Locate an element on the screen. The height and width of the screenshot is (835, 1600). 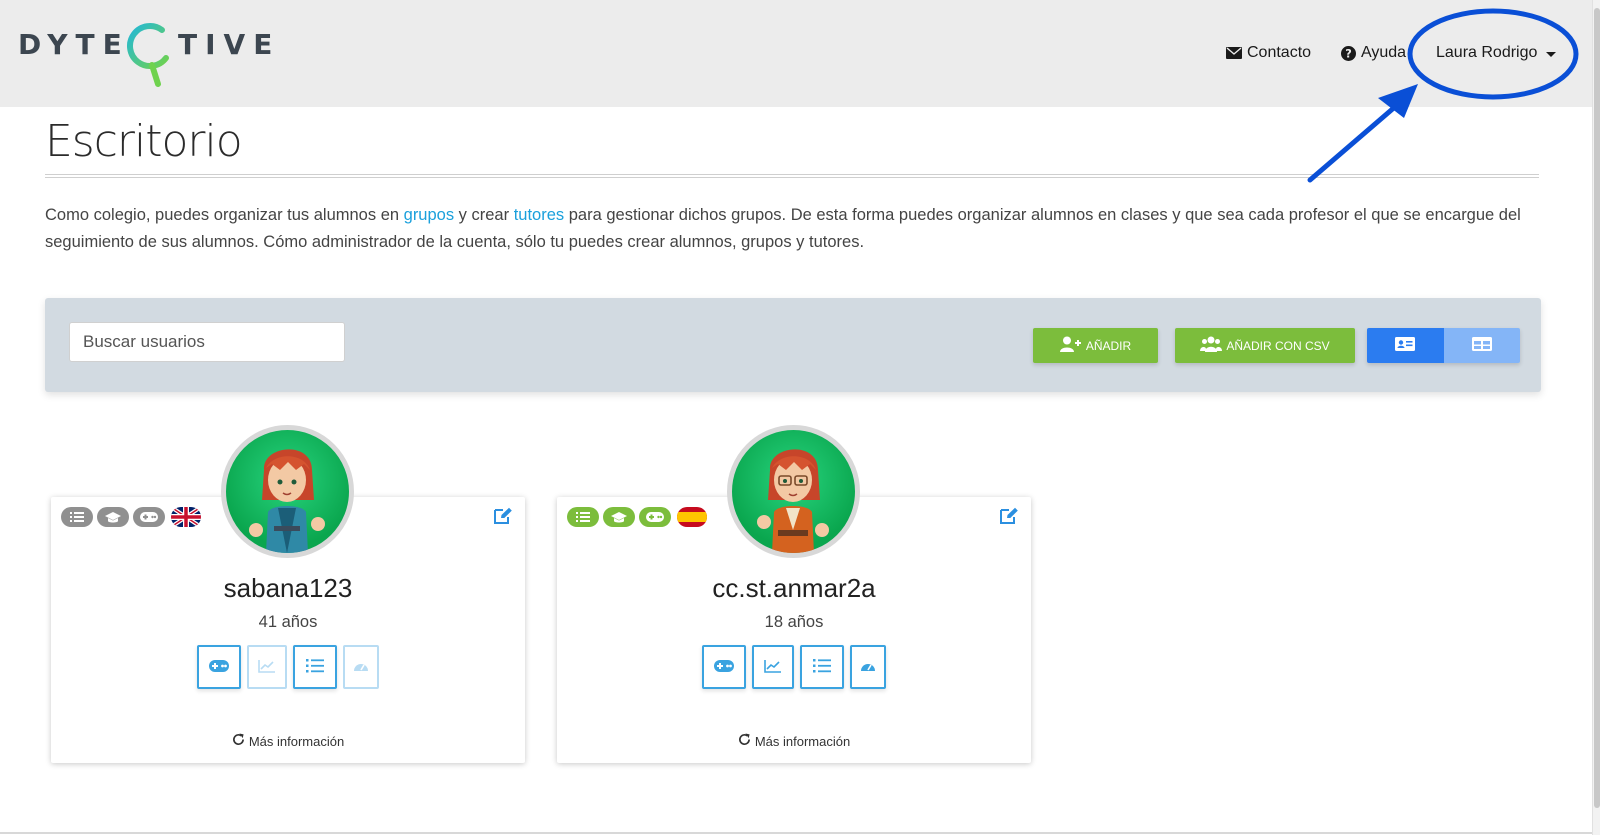
uk-flag-icon is located at coordinates (186, 517).